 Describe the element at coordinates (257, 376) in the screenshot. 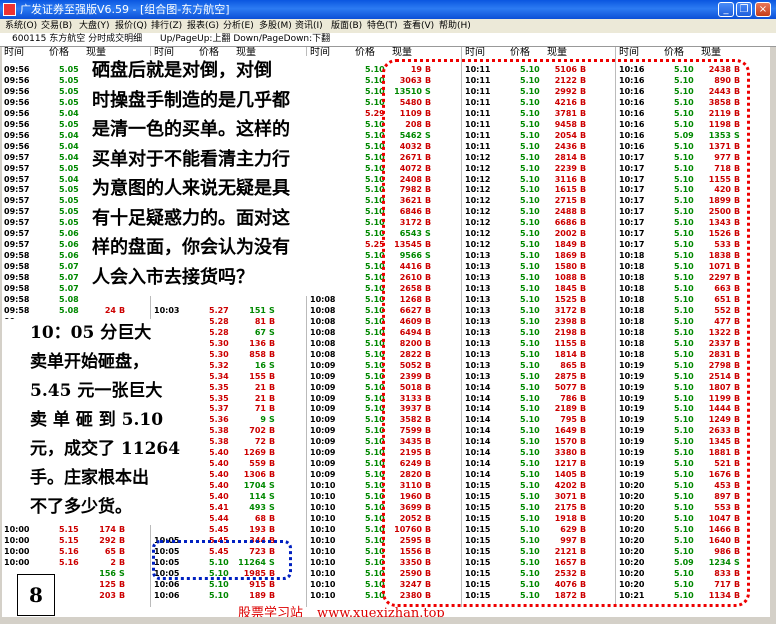

I see `tick-volume: 155` at that location.